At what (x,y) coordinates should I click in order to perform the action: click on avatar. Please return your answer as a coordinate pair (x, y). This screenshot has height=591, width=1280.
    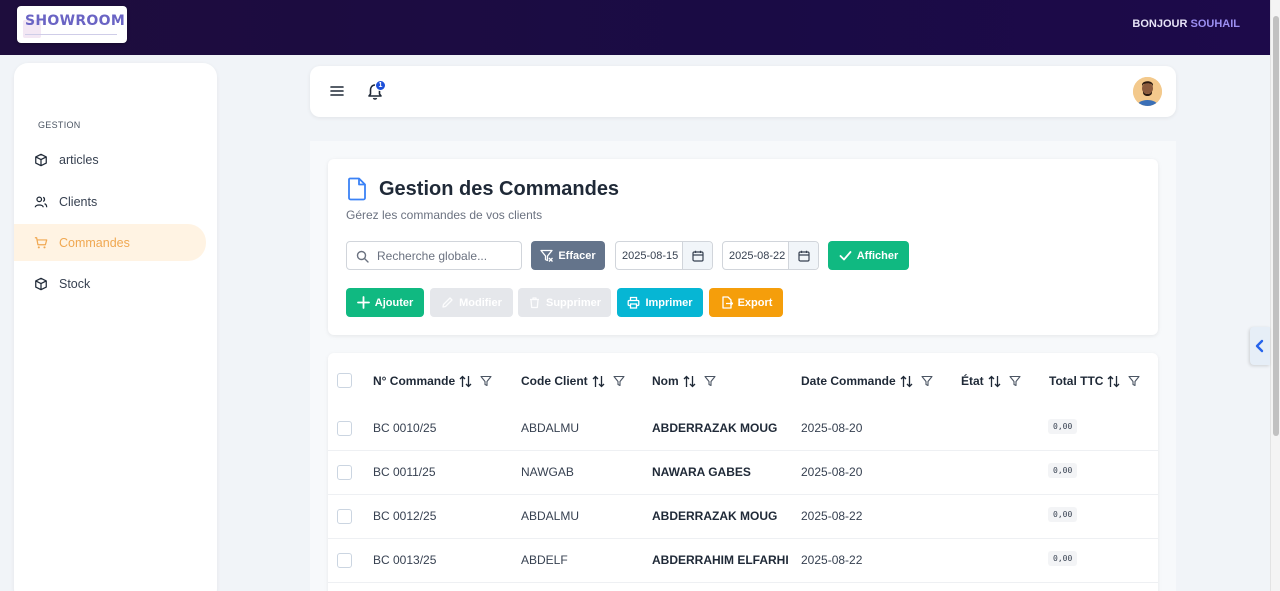
    Looking at the image, I should click on (1147, 91).